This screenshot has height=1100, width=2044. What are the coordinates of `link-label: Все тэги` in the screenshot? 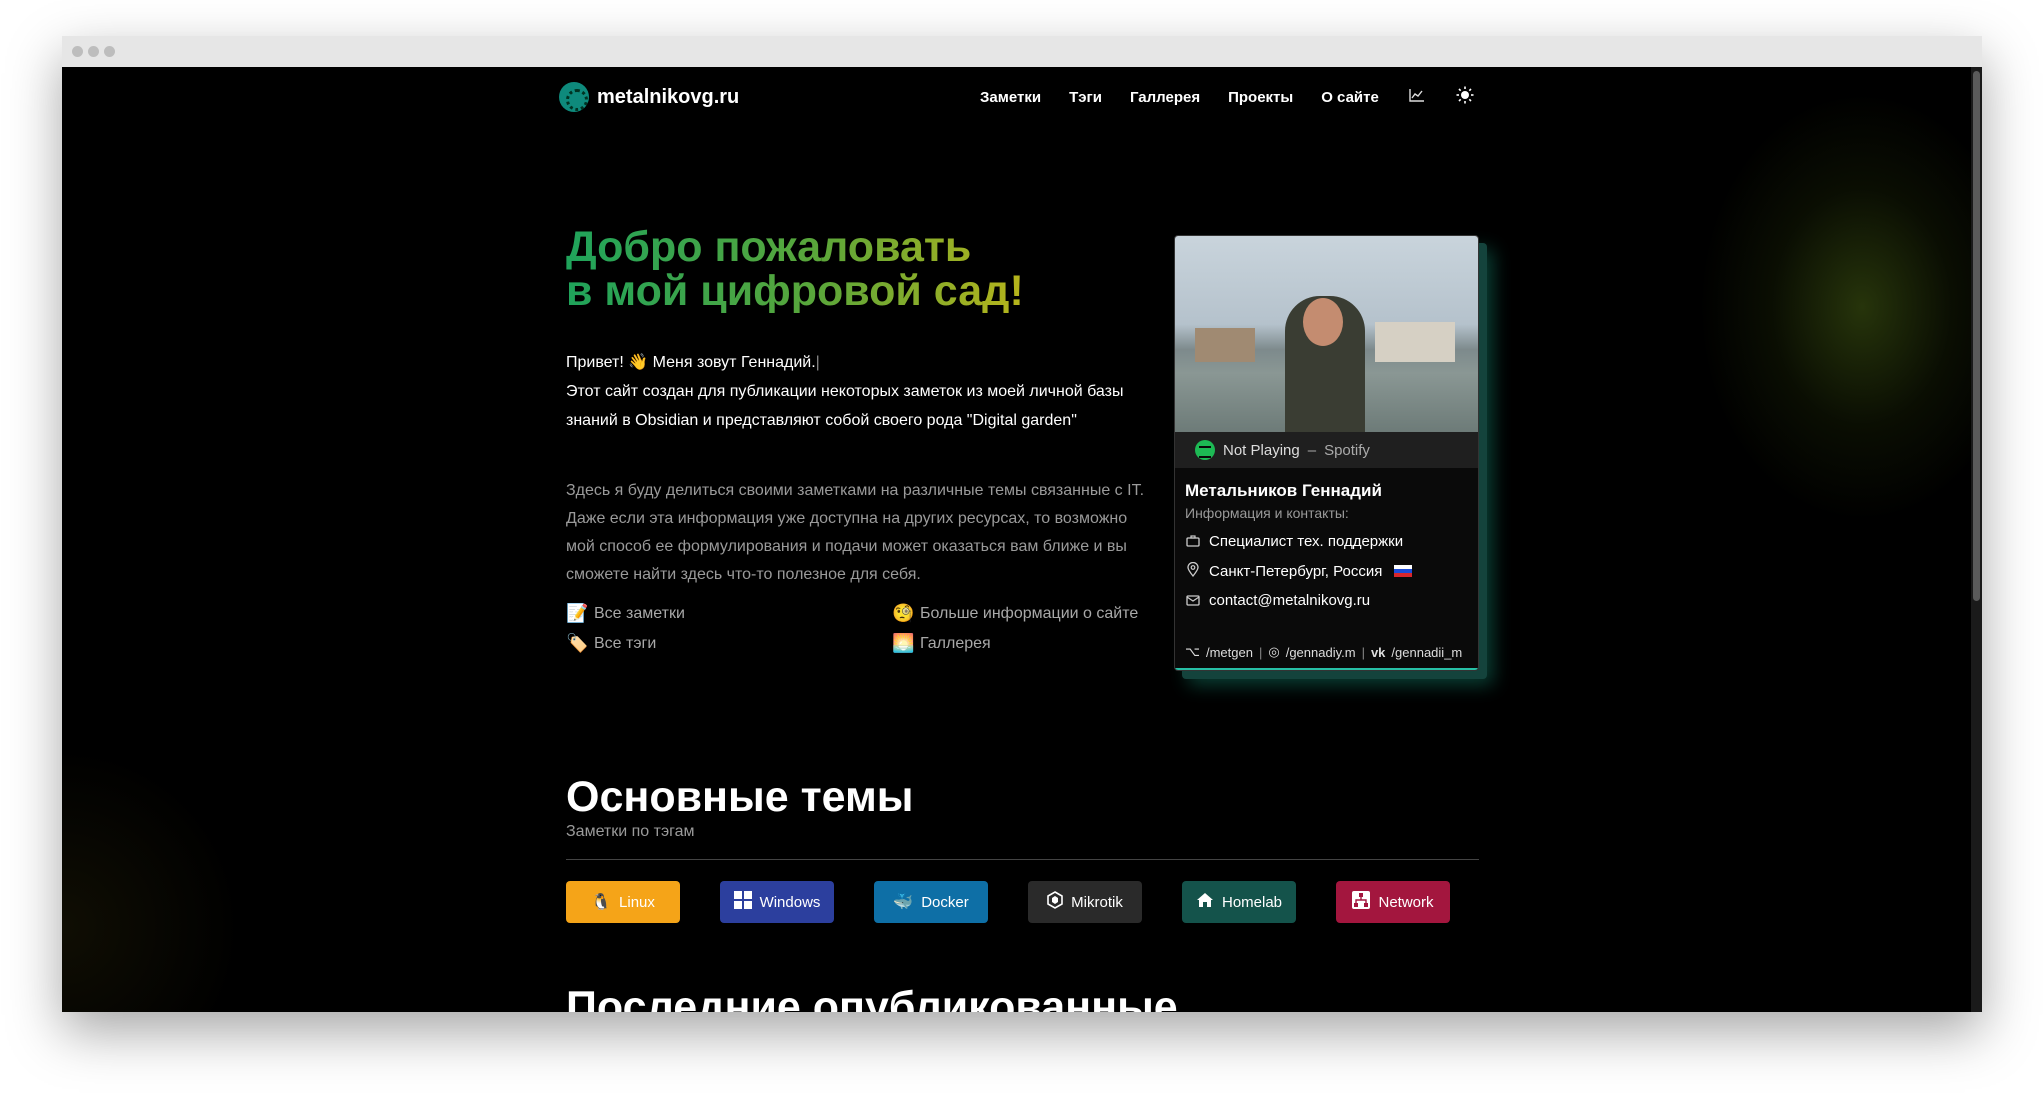 It's located at (625, 643).